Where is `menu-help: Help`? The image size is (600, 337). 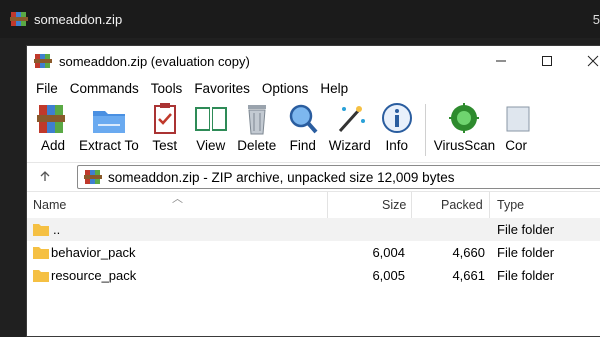
menu-help: Help is located at coordinates (334, 88).